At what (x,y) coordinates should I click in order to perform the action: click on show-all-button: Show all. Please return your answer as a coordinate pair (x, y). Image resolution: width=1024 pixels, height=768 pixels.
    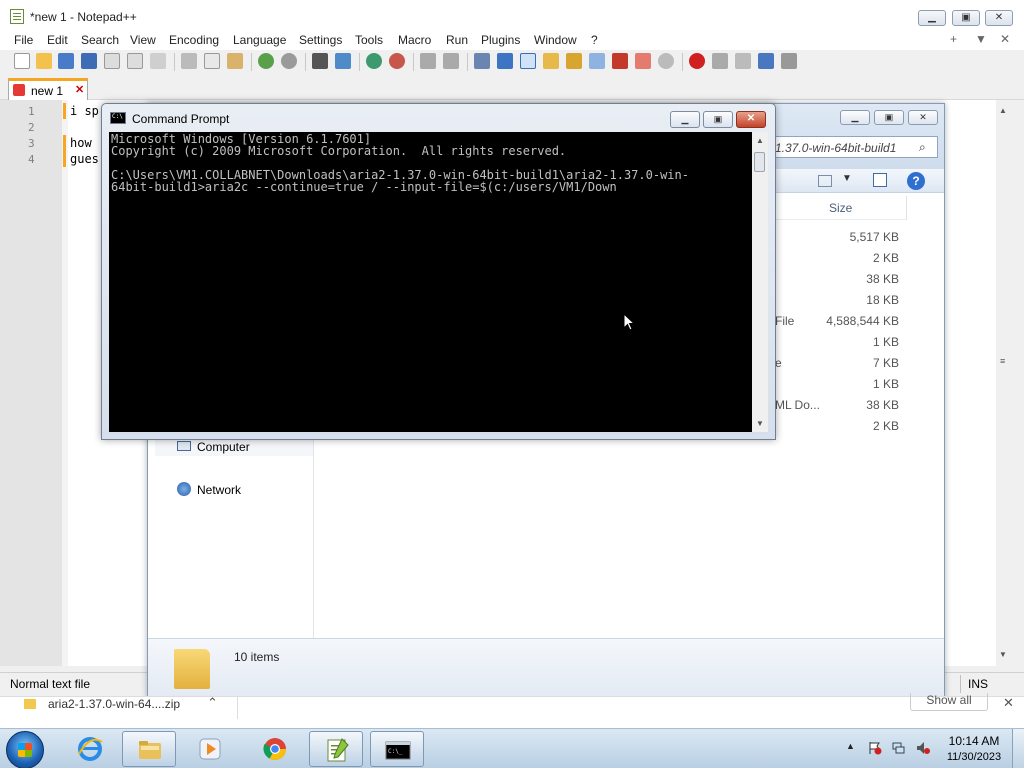
    Looking at the image, I should click on (949, 702).